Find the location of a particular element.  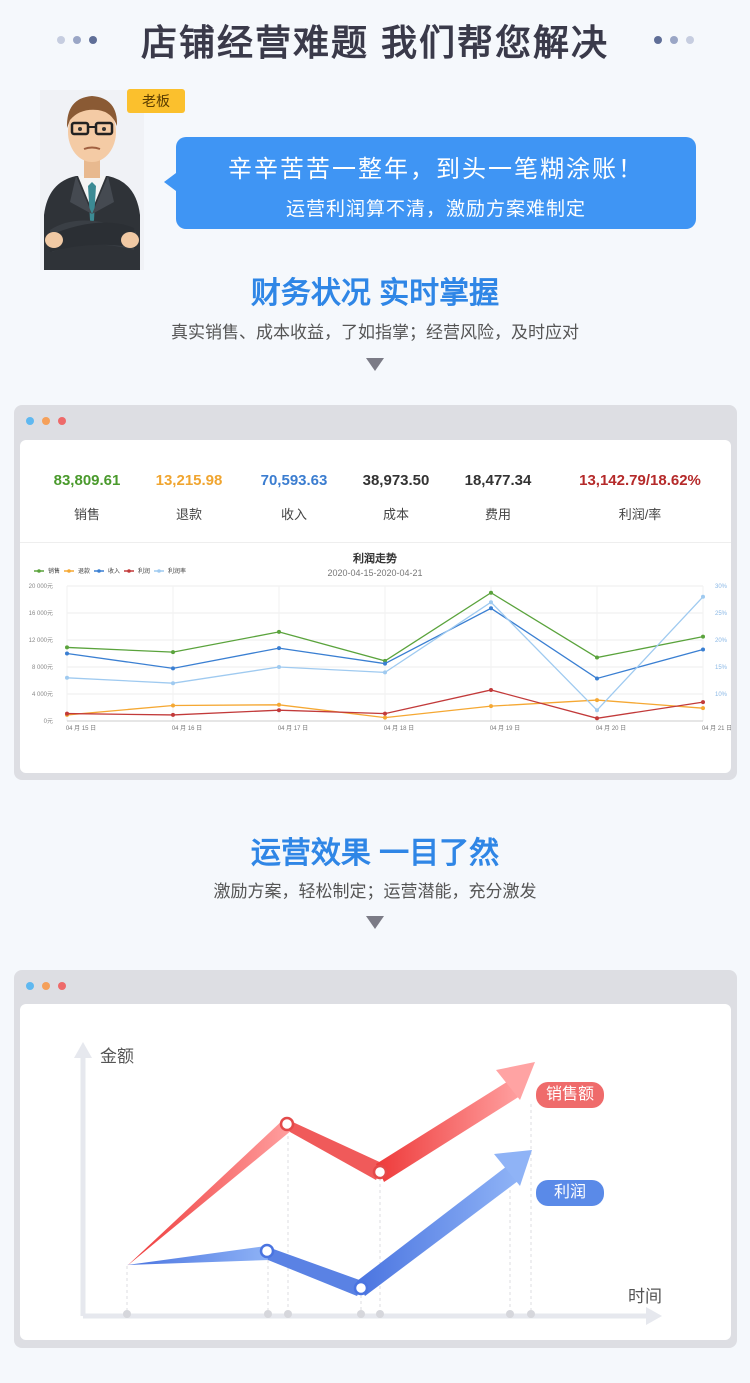

bubble-line-2: 运营利润算不清，激励方案难制定 is located at coordinates (435, 209).